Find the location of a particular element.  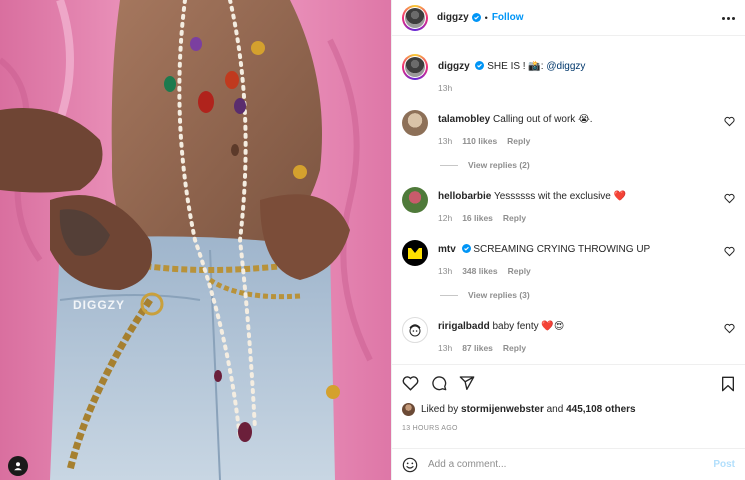

comment-username: talamobley is located at coordinates (464, 119).